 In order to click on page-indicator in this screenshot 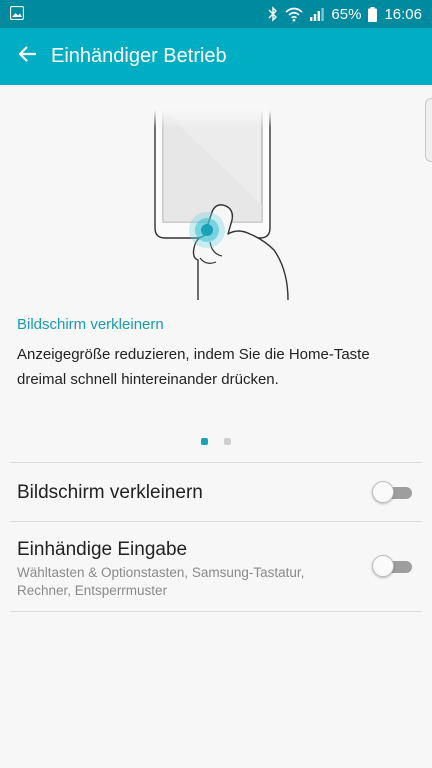, I will do `click(216, 441)`.